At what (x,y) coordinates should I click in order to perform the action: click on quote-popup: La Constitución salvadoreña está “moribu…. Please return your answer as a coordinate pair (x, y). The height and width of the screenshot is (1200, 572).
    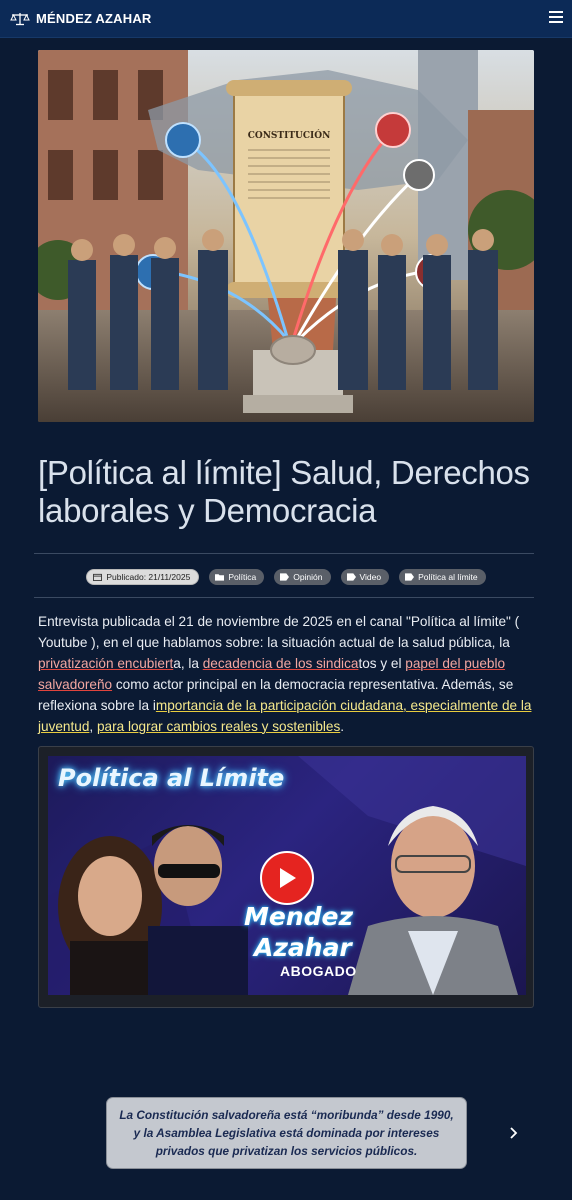
    Looking at the image, I should click on (286, 1133).